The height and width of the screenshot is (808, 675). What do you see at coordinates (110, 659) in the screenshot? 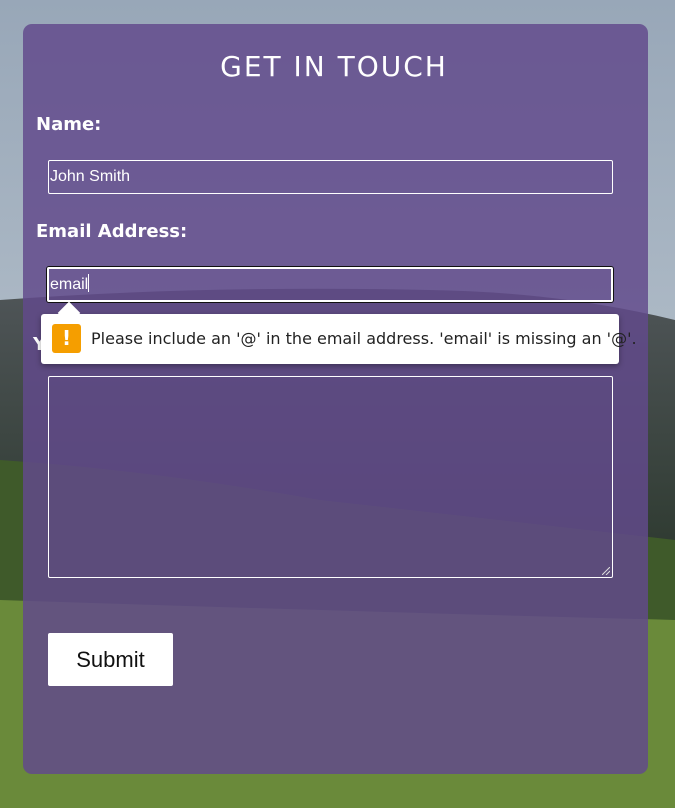
I see `submit-button: Submit` at bounding box center [110, 659].